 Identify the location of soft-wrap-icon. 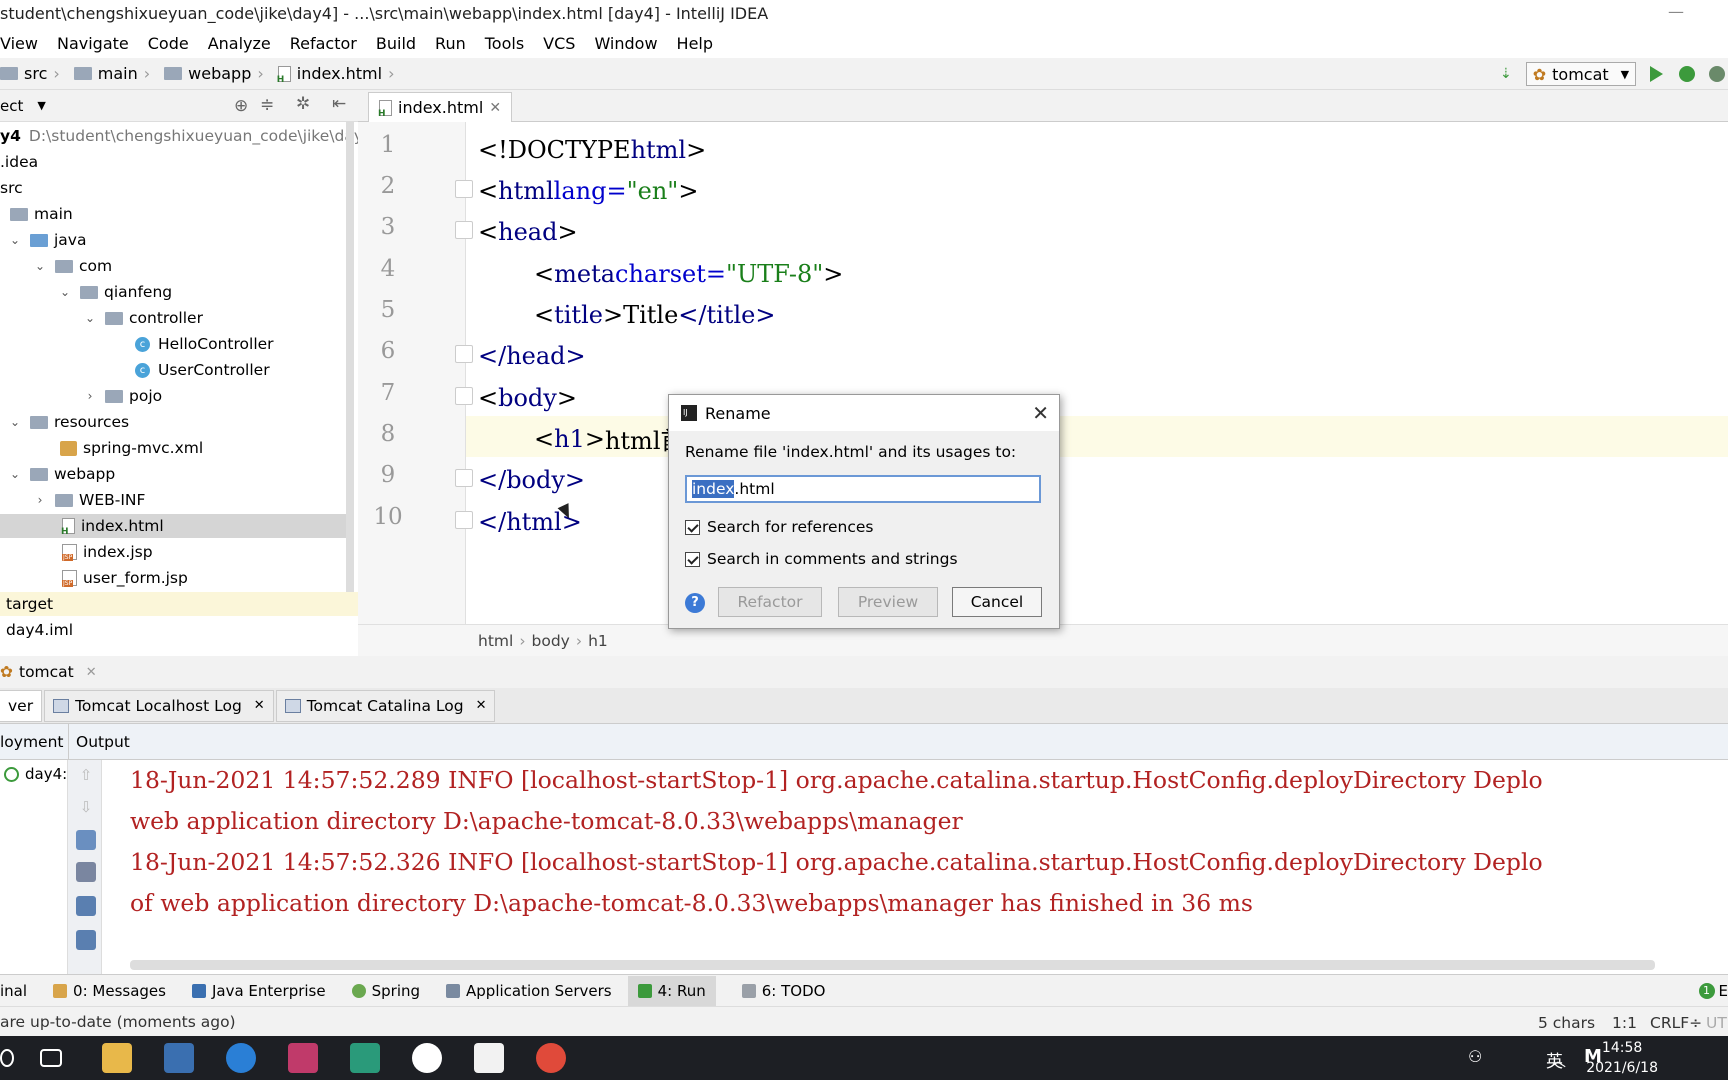
(86, 840).